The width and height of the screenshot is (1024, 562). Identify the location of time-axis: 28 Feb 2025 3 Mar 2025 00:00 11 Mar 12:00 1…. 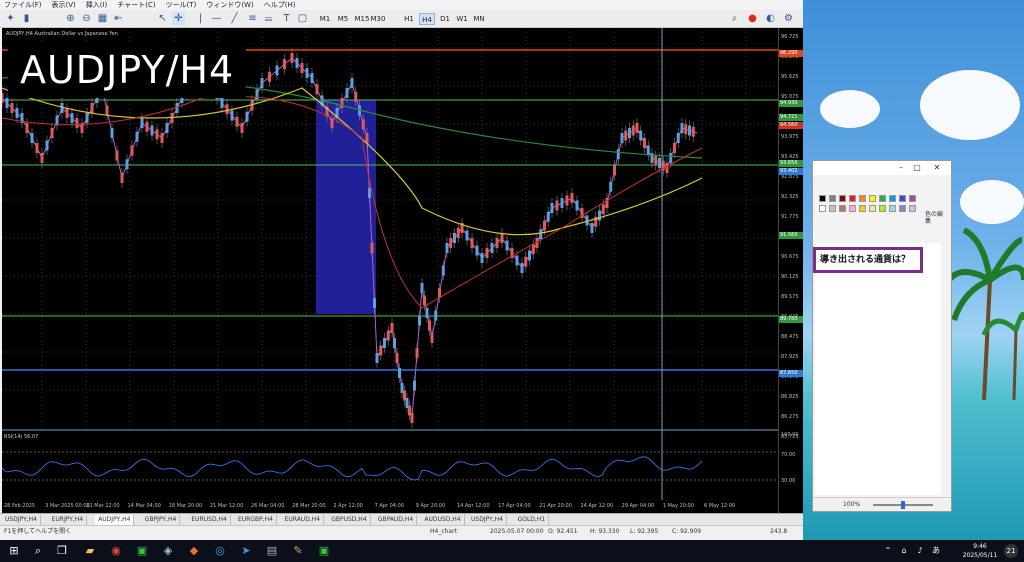
(390, 506).